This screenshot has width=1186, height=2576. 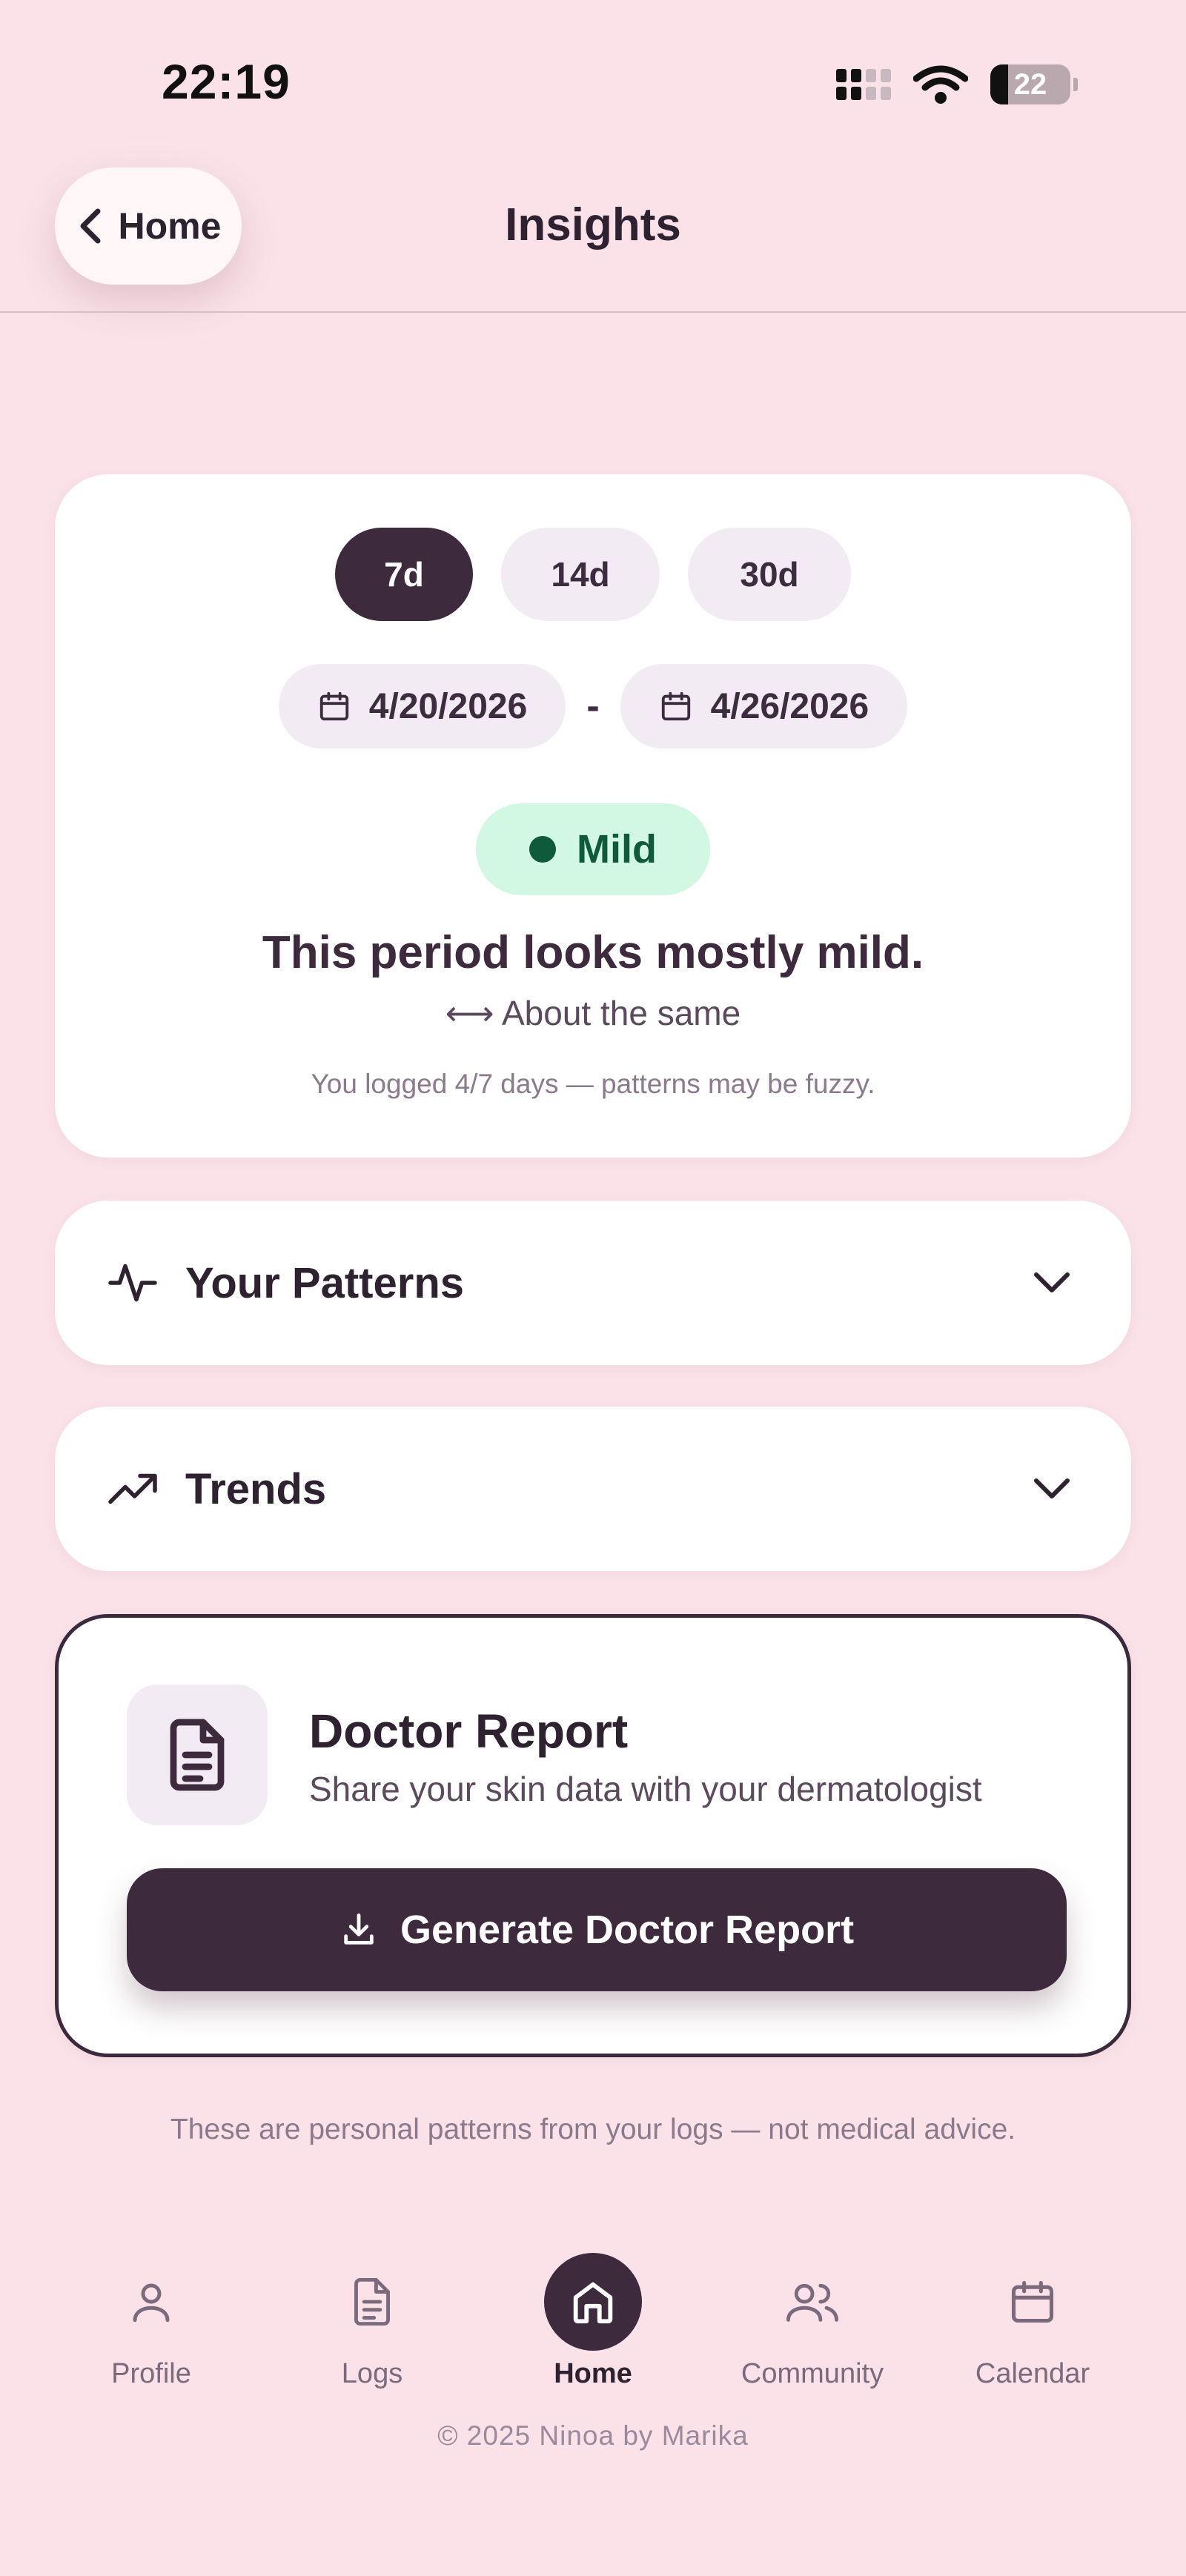 I want to click on patterns-title: Your Patterns, so click(x=325, y=1282).